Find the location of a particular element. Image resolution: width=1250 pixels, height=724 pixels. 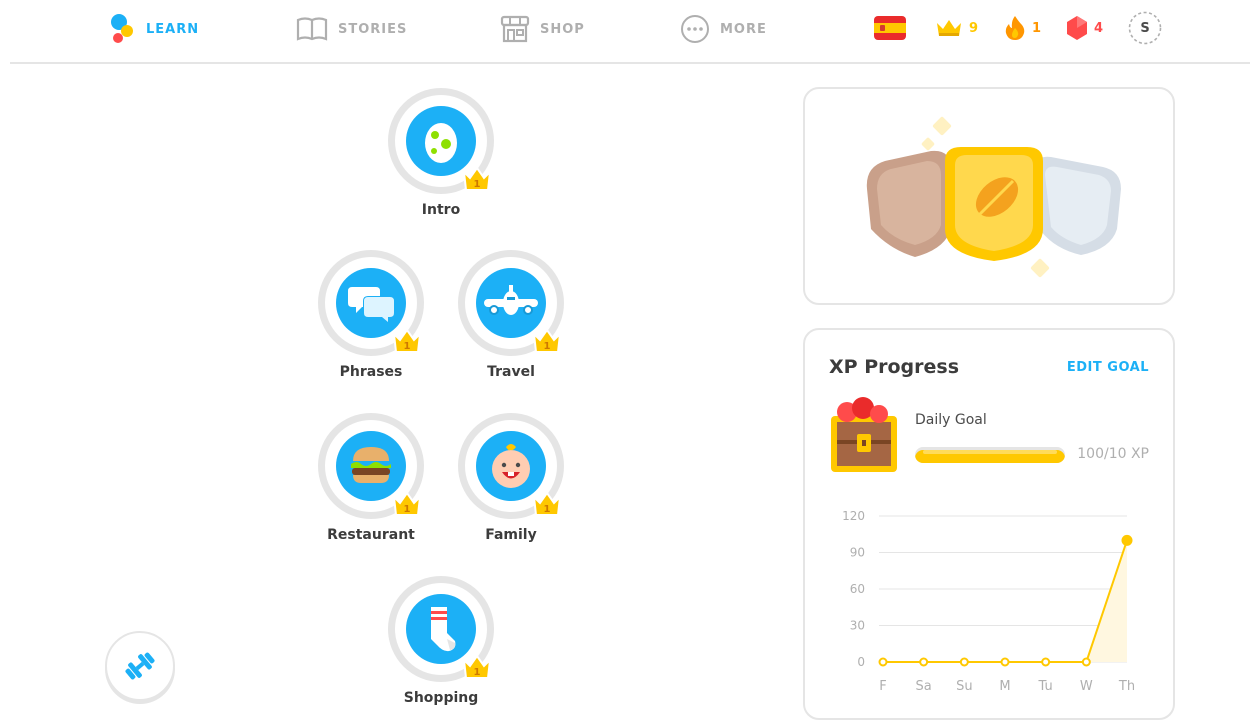

skill-label: Travel is located at coordinates (511, 372).